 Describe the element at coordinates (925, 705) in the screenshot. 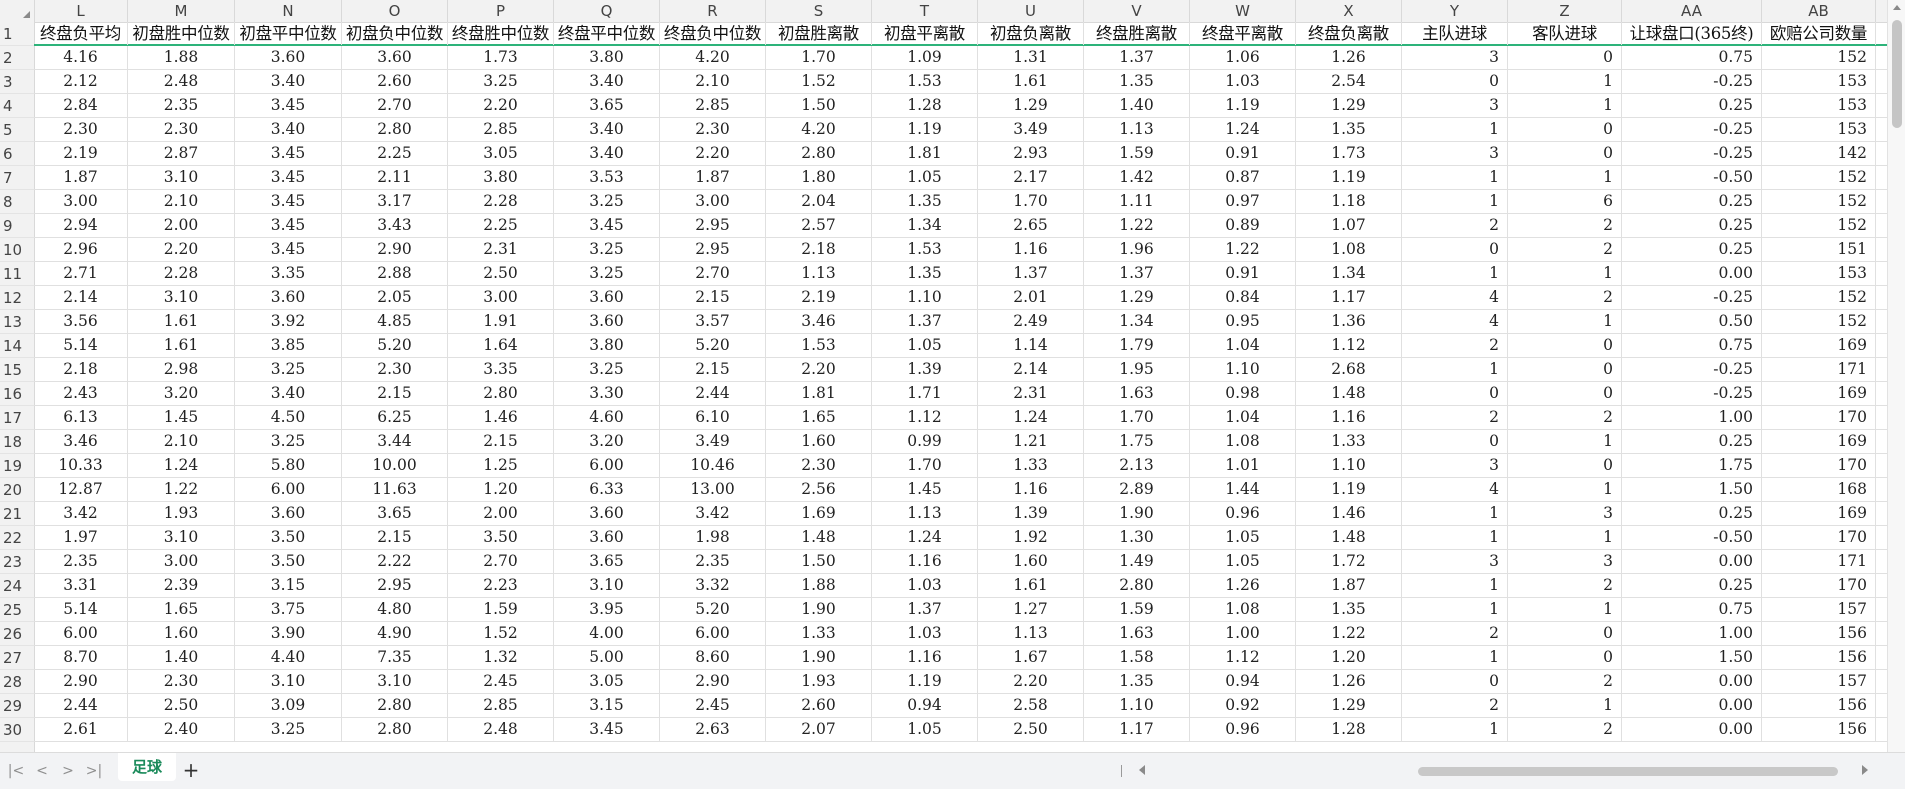

I see `table-cell: 0.94` at that location.